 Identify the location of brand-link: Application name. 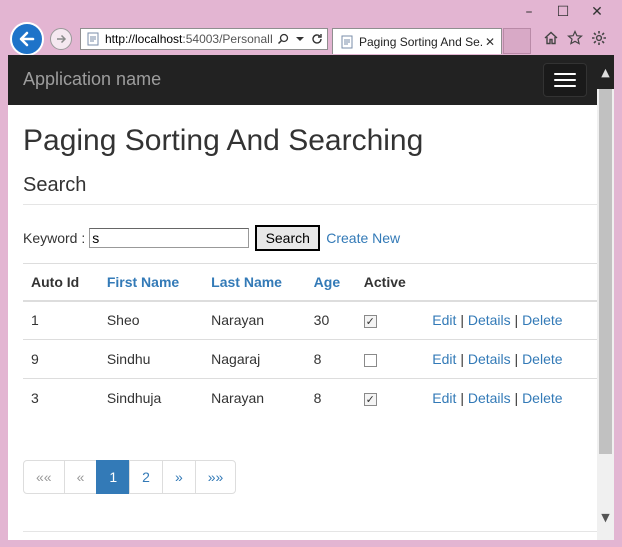
(92, 79).